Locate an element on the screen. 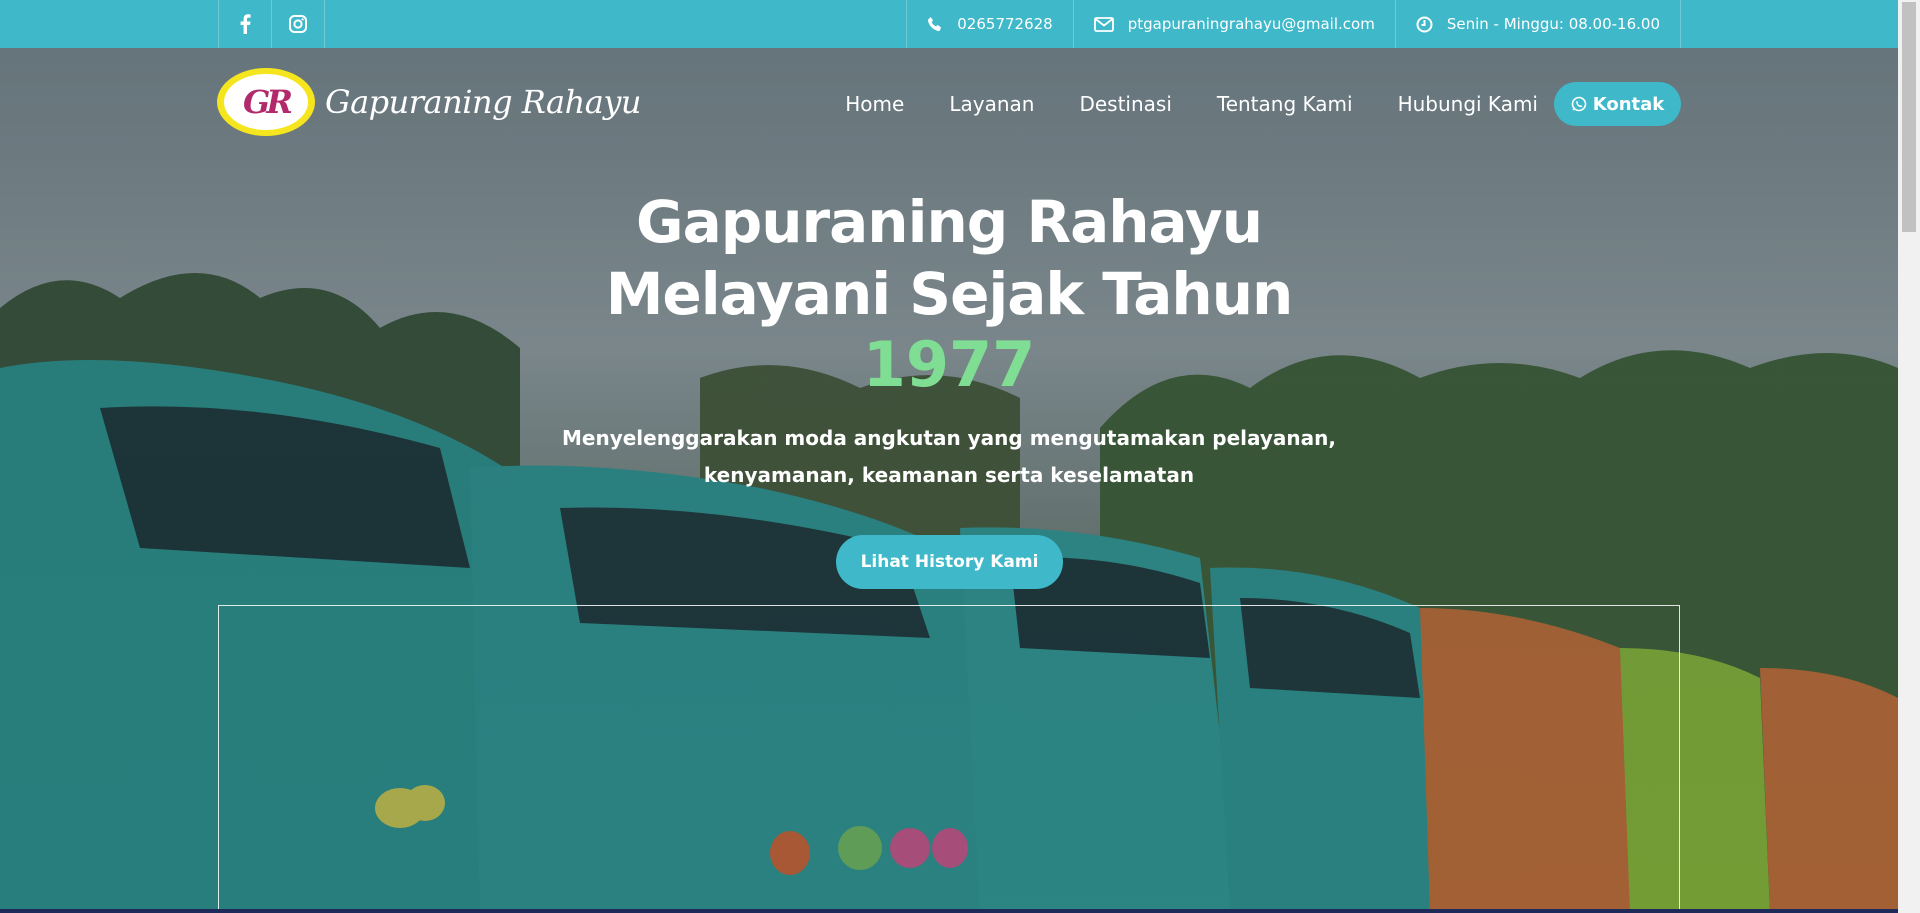  phone-icon is located at coordinates (935, 24).